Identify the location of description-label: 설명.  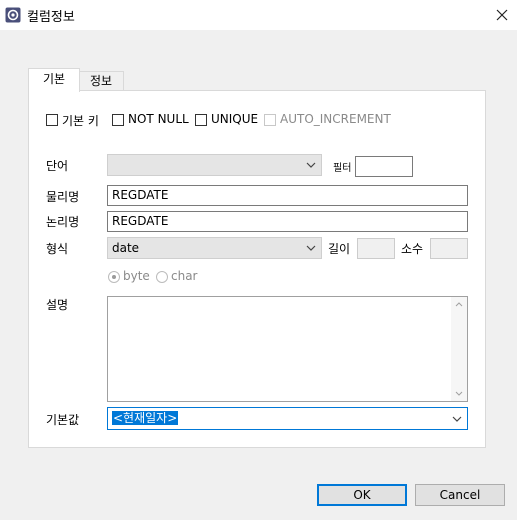
(57, 305).